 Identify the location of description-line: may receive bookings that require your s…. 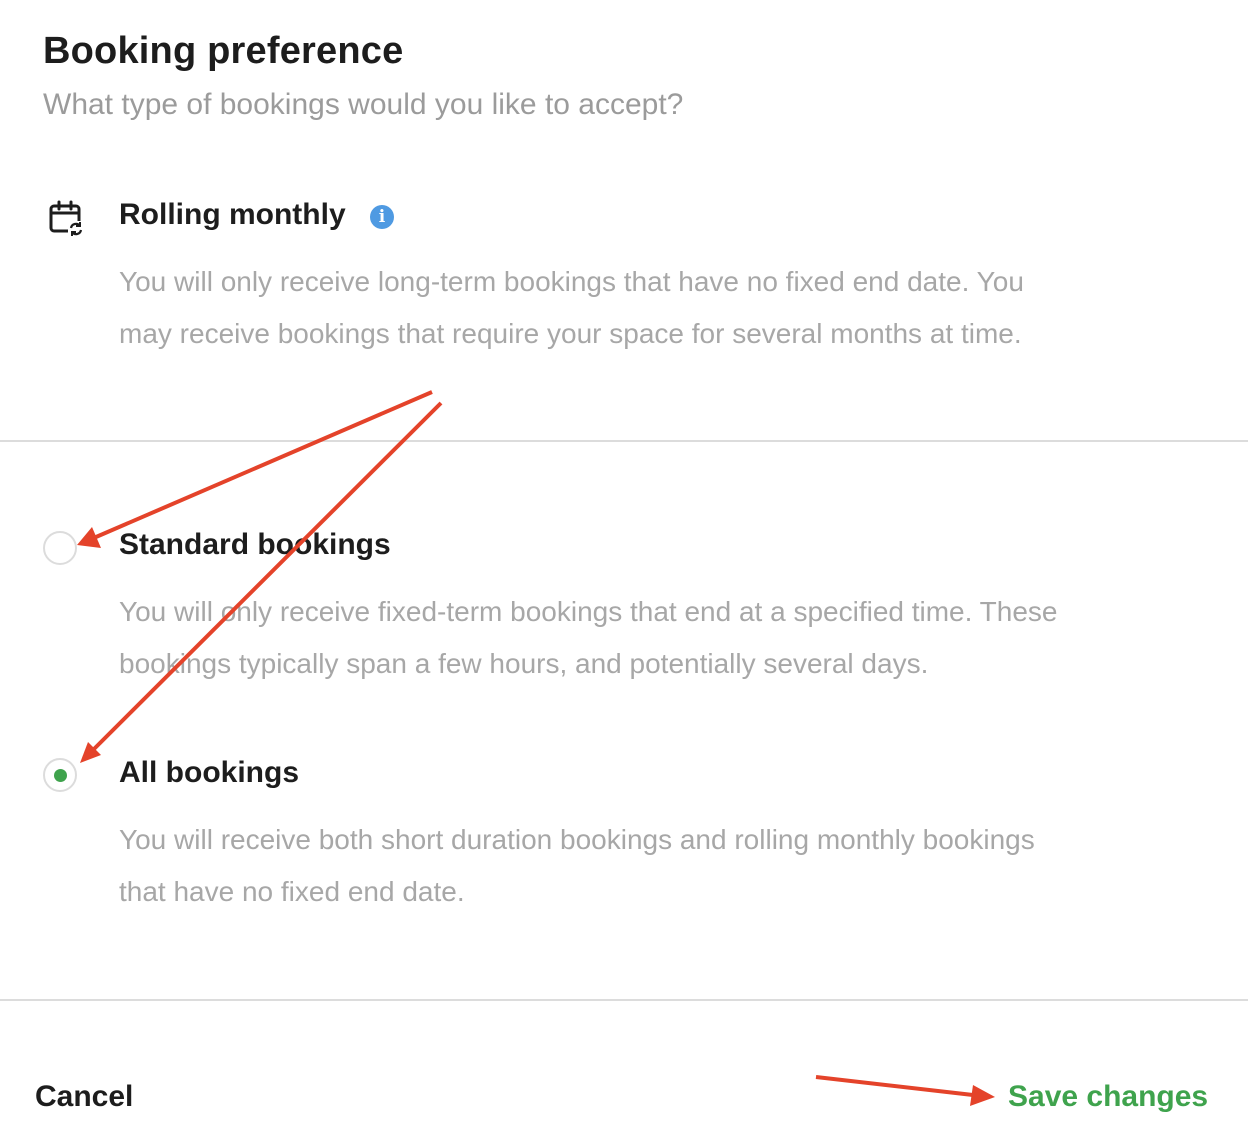
(570, 333).